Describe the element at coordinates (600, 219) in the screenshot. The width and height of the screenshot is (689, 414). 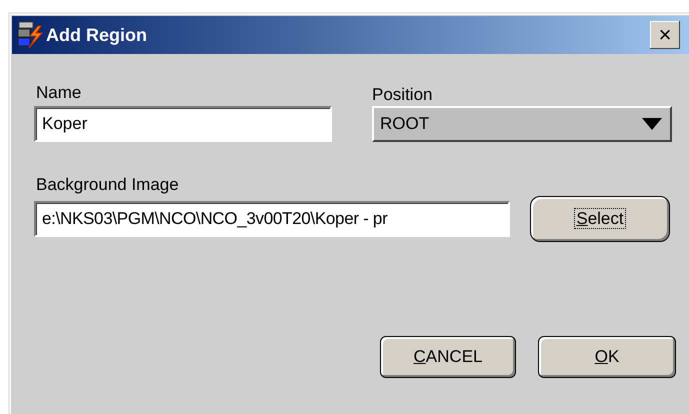
I see `select-button: Select` at that location.